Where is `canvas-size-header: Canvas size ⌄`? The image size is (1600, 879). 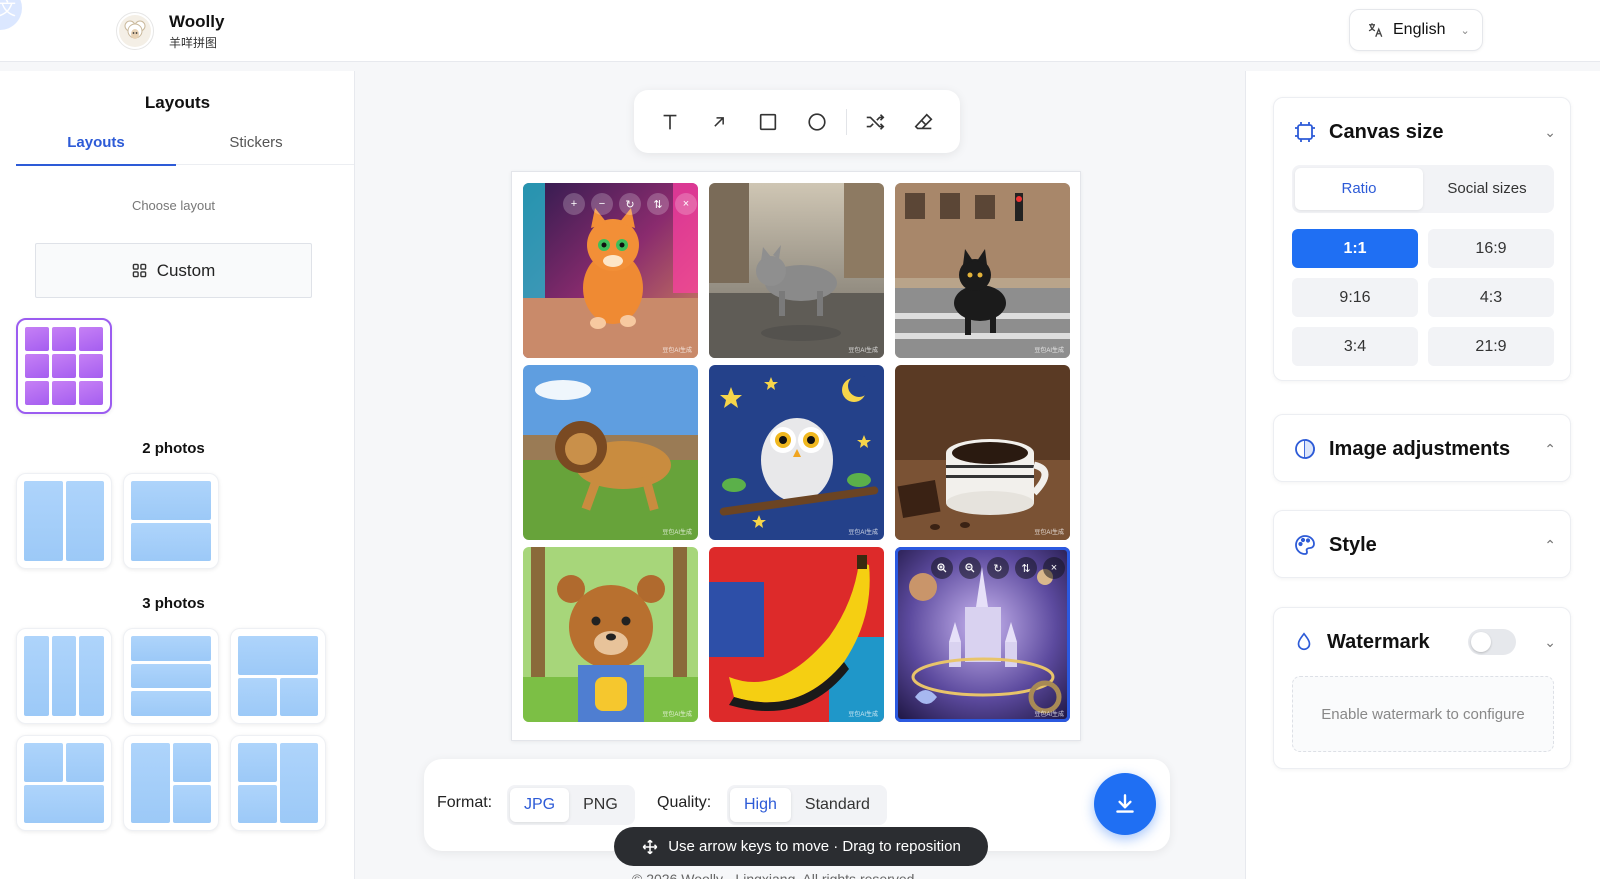 canvas-size-header: Canvas size ⌄ is located at coordinates (1424, 132).